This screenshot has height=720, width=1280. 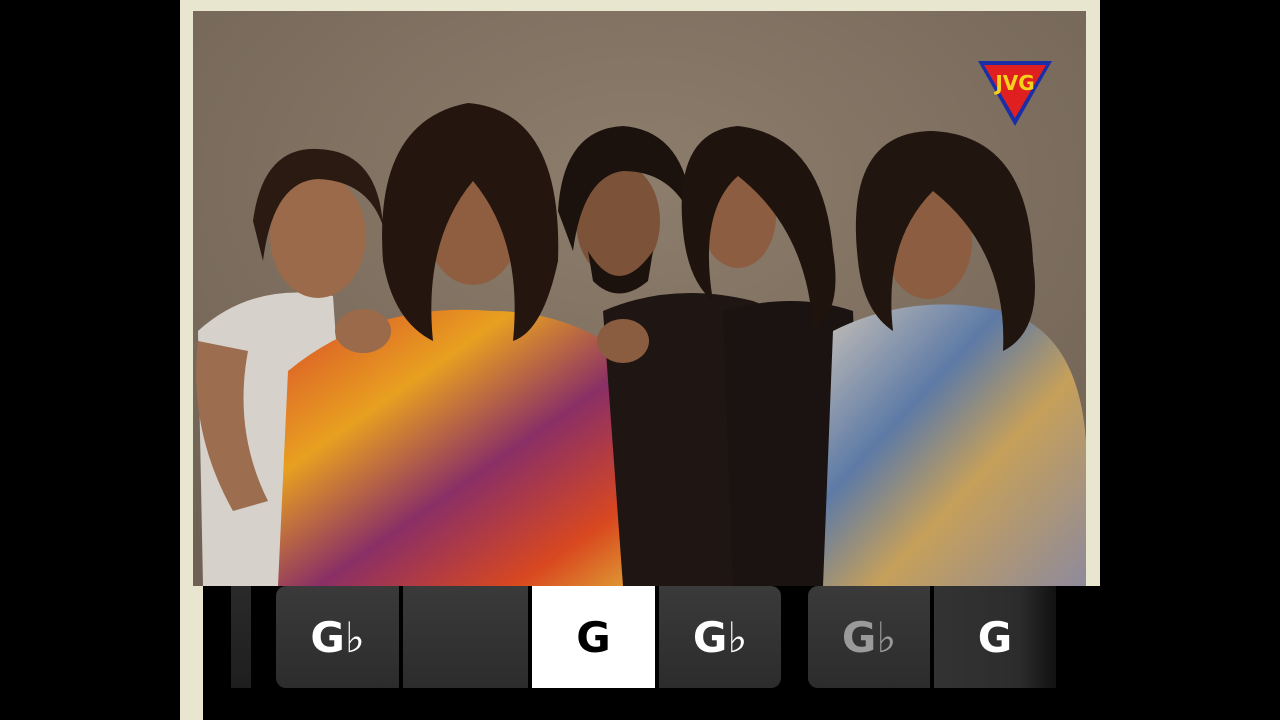 I want to click on chord-cell-empty, so click(x=465, y=637).